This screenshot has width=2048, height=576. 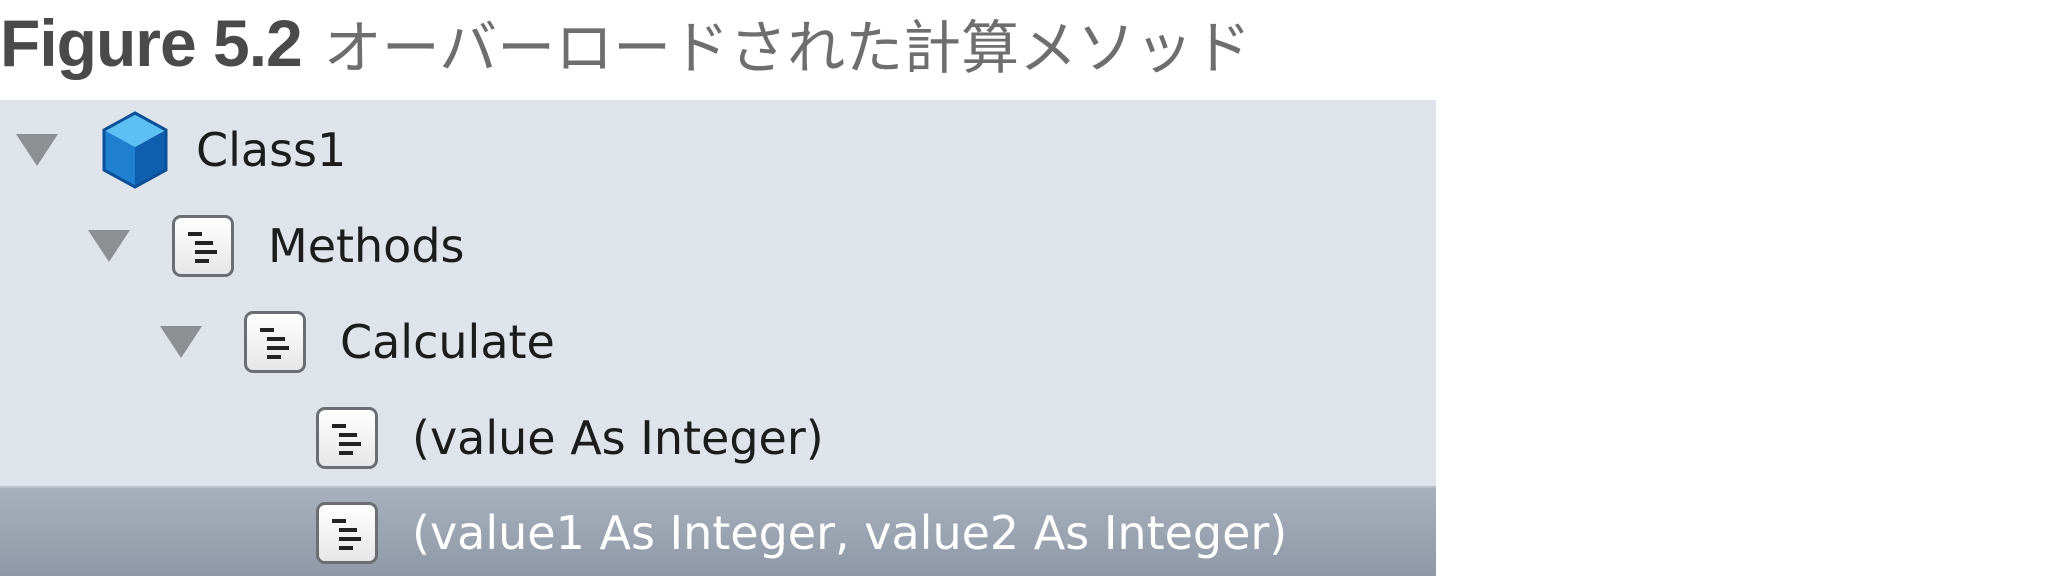 I want to click on tree-item-label: Class1, so click(x=271, y=150).